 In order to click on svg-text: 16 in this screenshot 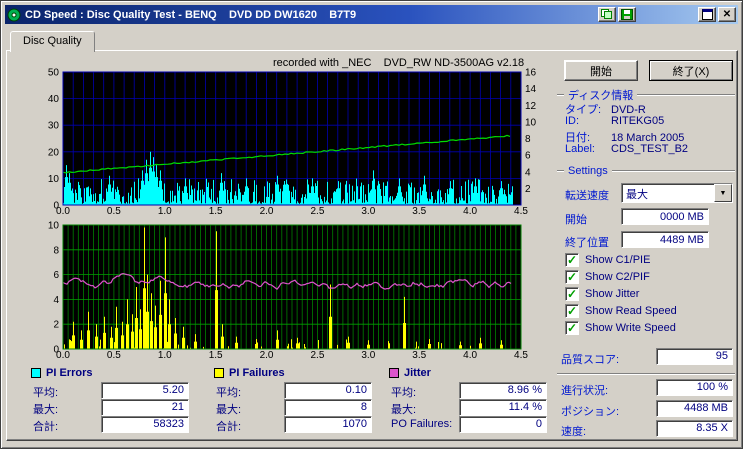, I will do `click(531, 73)`.